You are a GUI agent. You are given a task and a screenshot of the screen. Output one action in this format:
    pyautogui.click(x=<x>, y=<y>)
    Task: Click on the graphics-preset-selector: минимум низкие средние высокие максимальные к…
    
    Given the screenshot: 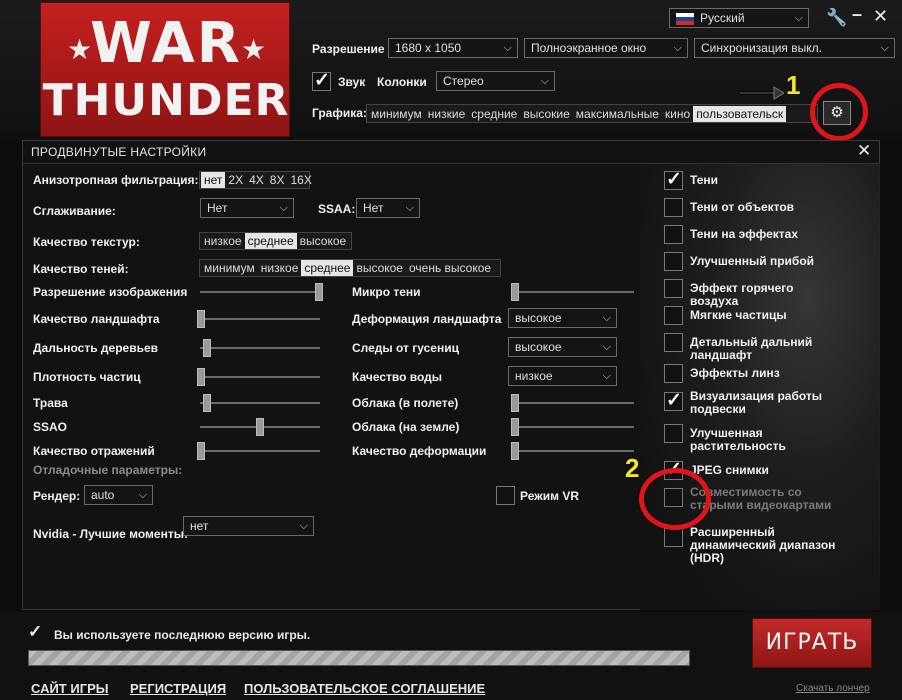 What is the action you would take?
    pyautogui.click(x=592, y=113)
    